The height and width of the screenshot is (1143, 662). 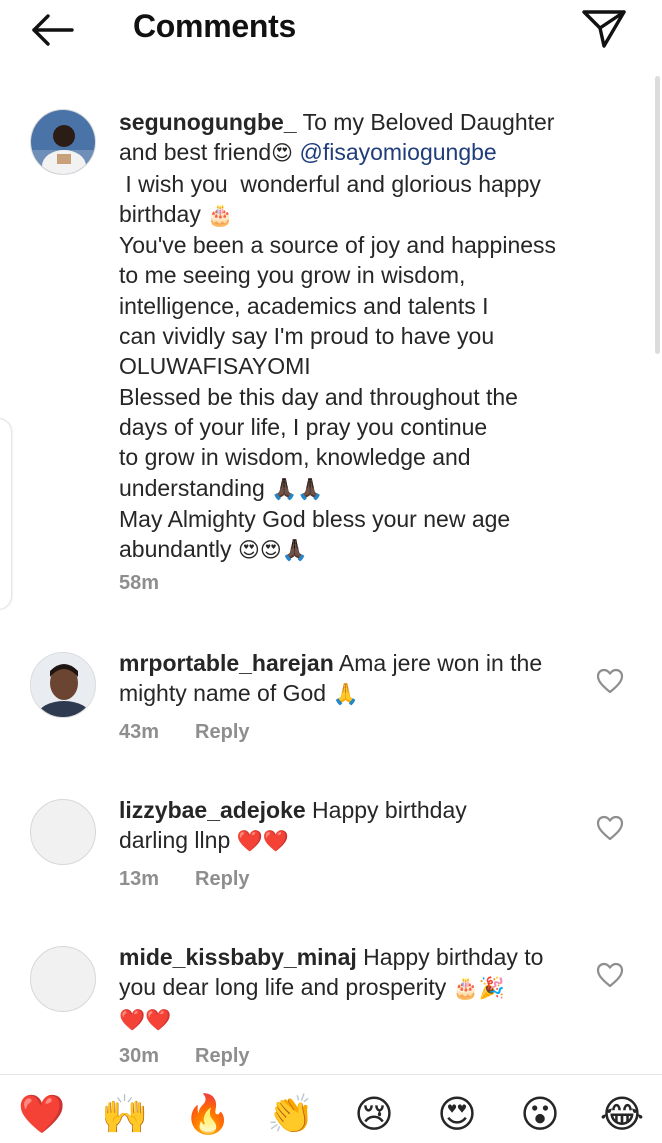 I want to click on crying-face-reaction: 😢, so click(x=374, y=1114).